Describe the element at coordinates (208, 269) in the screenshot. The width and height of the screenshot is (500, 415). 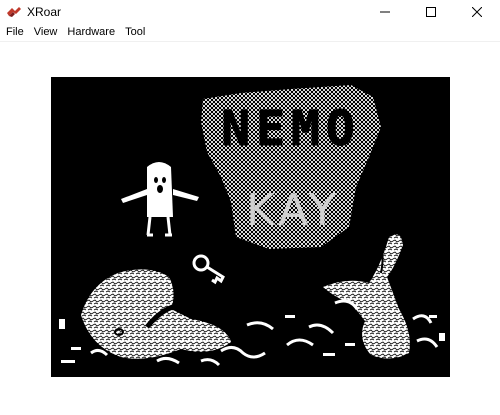
I see `key-item` at that location.